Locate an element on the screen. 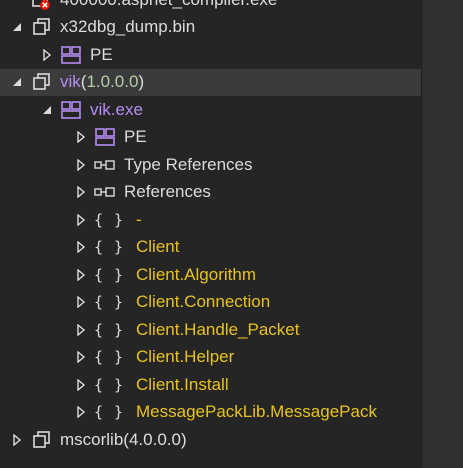  tree-row-type-references: Type References is located at coordinates (211, 165).